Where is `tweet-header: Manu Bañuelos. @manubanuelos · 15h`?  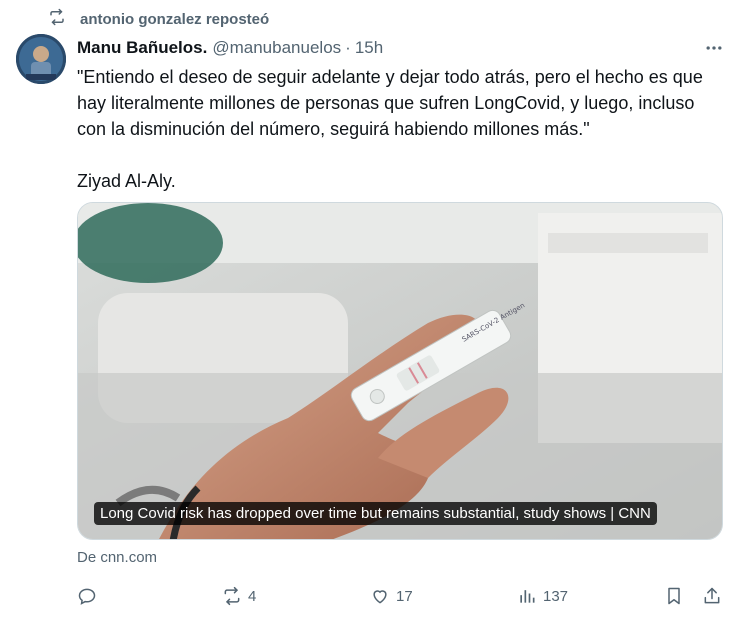
tweet-header: Manu Bañuelos. @manubanuelos · 15h is located at coordinates (230, 48).